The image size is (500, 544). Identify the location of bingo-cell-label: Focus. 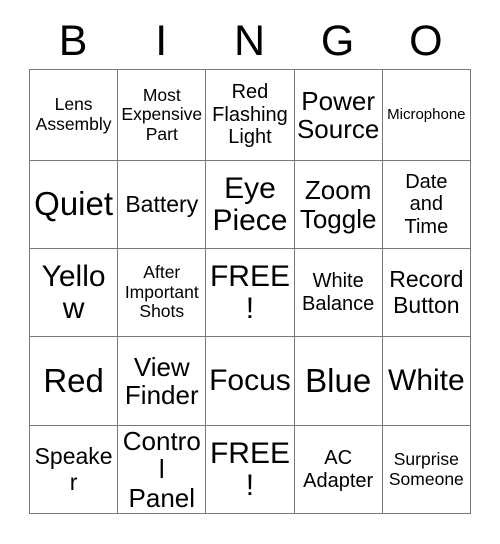
(250, 381).